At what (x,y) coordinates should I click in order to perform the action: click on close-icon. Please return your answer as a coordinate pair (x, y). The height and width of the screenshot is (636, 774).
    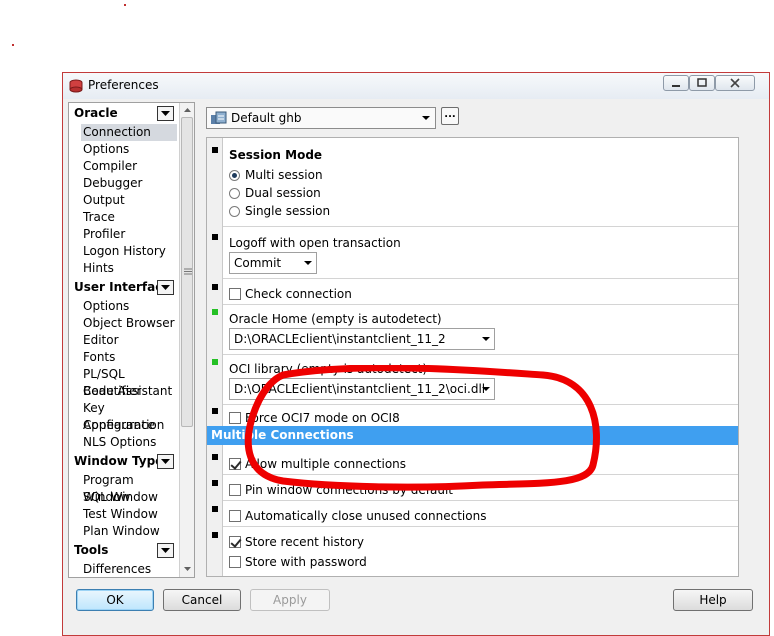
    Looking at the image, I should click on (735, 83).